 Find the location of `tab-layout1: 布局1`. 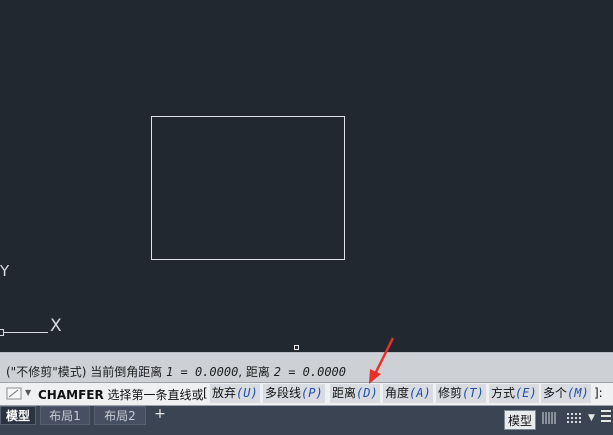

tab-layout1: 布局1 is located at coordinates (65, 415).